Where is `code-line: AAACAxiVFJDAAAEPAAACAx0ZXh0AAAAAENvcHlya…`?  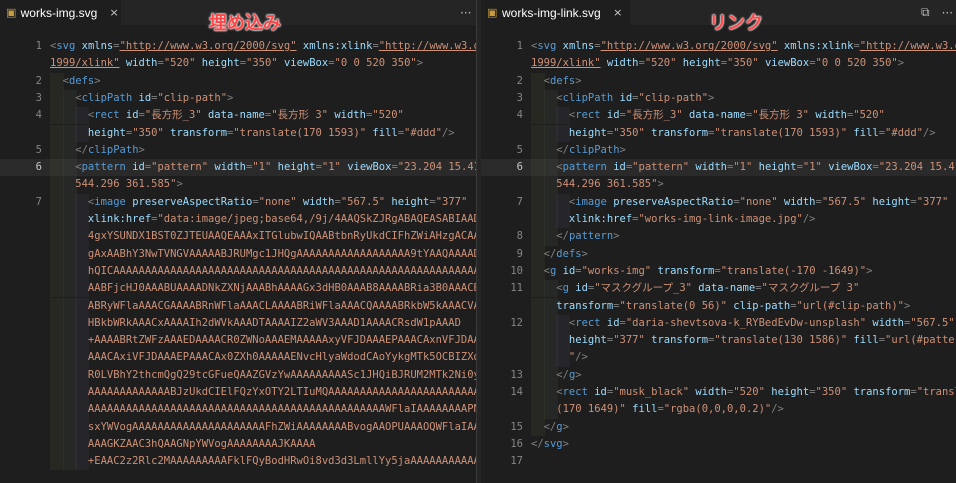
code-line: AAACAxiVFJDAAAEPAAACAx0ZXh0AAAAAENvcHlya… is located at coordinates (238, 358).